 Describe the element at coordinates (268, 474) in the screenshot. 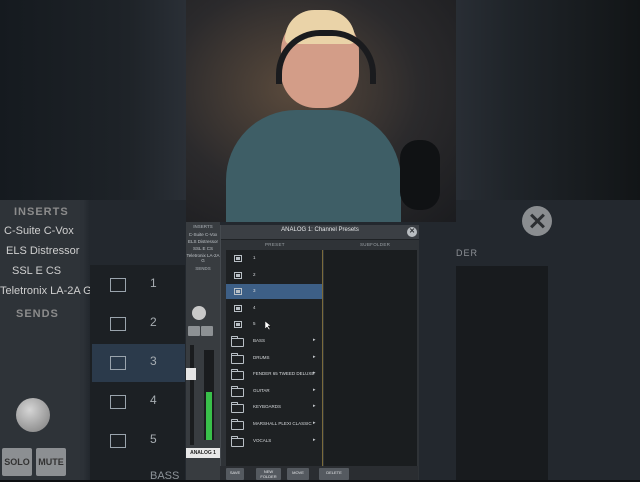

I see `new-folder-button: NEW FOLDER` at that location.